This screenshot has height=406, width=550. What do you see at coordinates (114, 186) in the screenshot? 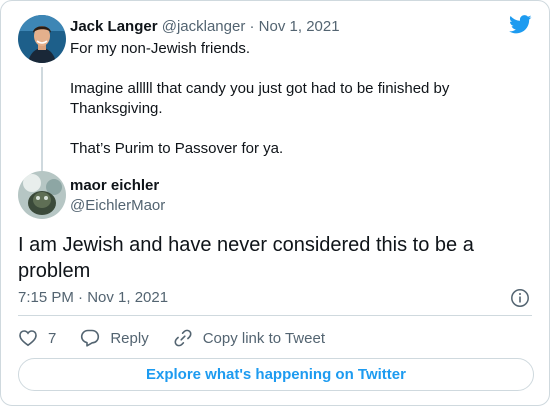
I see `author-name: maor eichler` at bounding box center [114, 186].